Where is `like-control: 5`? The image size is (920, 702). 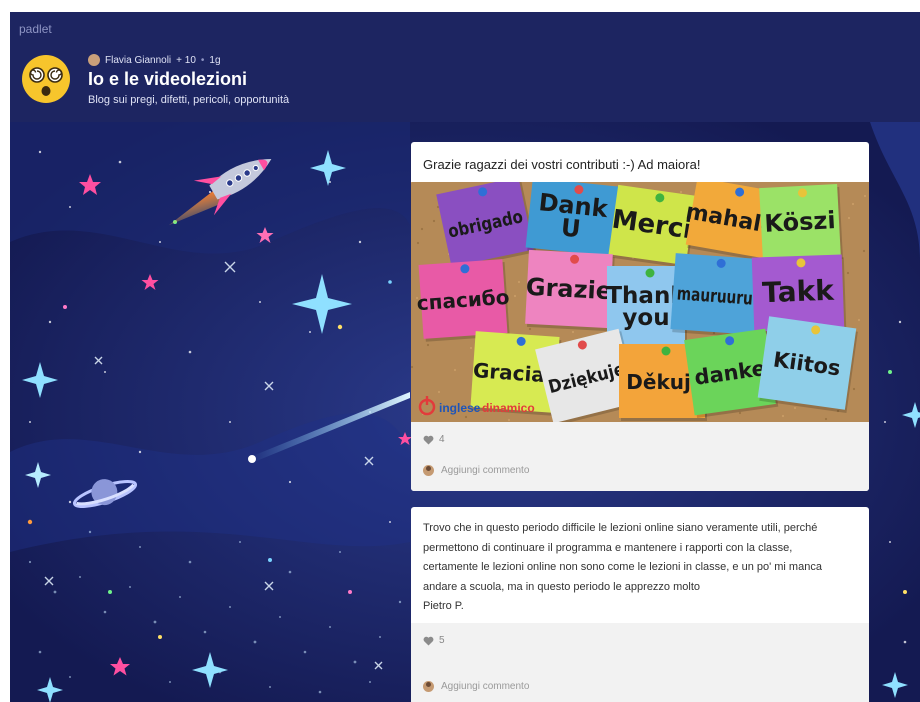
like-control: 5 is located at coordinates (434, 640).